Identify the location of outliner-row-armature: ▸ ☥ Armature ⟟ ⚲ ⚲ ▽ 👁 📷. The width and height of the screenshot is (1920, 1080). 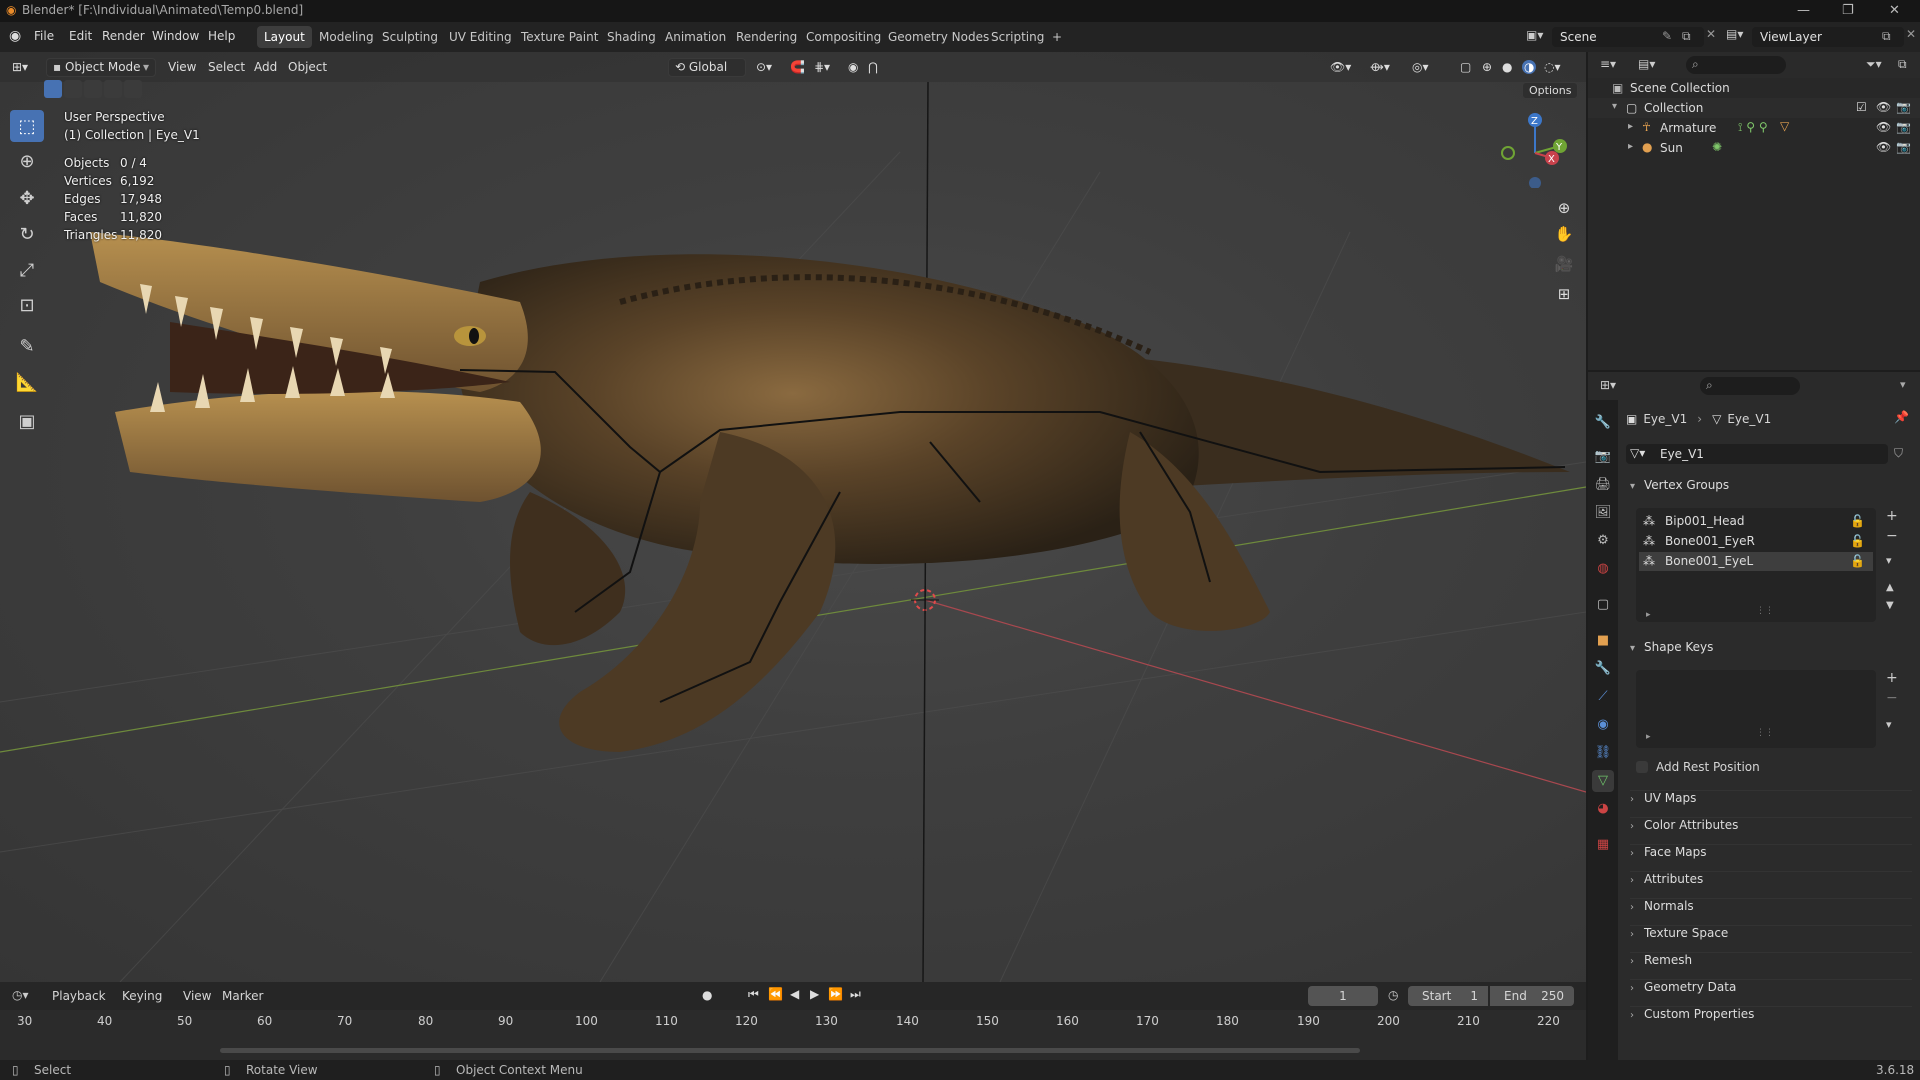
(1754, 128).